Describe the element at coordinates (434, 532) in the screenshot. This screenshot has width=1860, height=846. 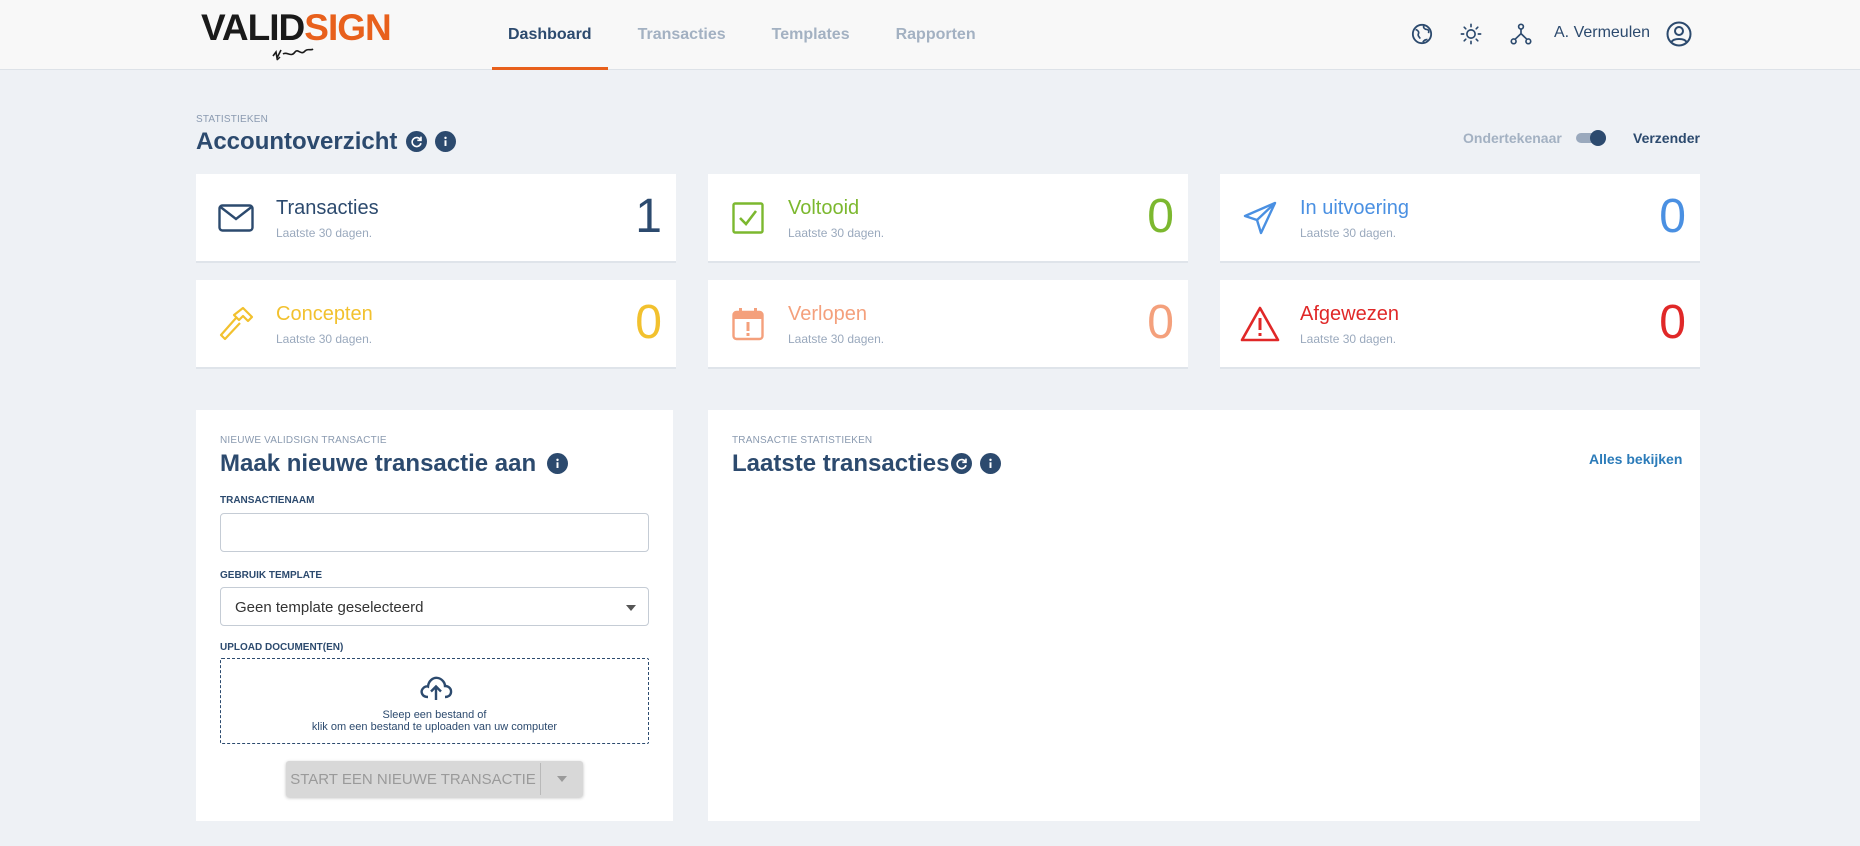
I see `transaction-name-input` at that location.